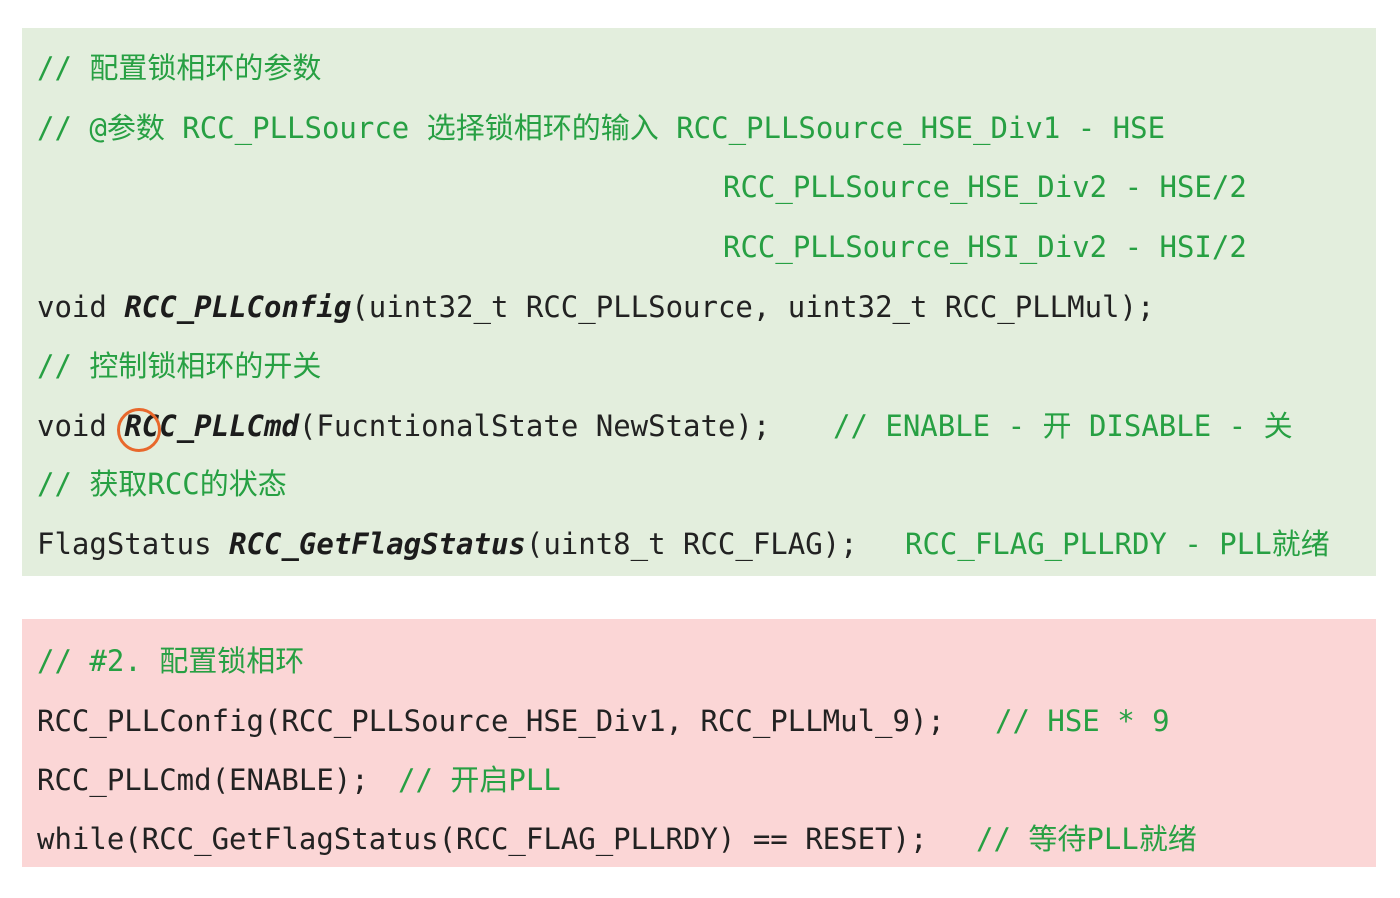 This screenshot has height=898, width=1400. I want to click on function-name: RCC_GetFlagStatus, so click(377, 544).